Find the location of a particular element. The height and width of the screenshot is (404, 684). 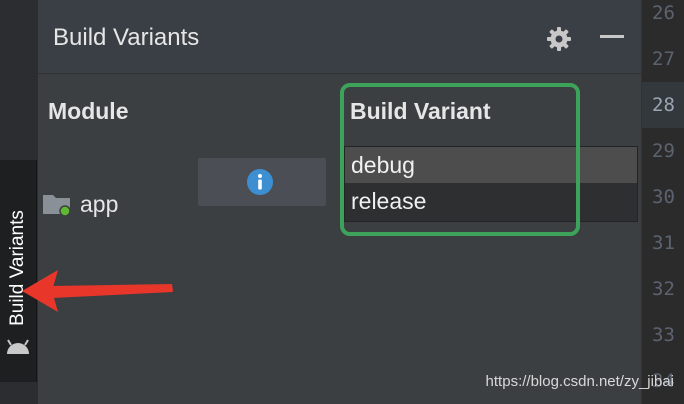

editor-gutter: 26 27 28 29 30 31 32 33 34 is located at coordinates (662, 202).